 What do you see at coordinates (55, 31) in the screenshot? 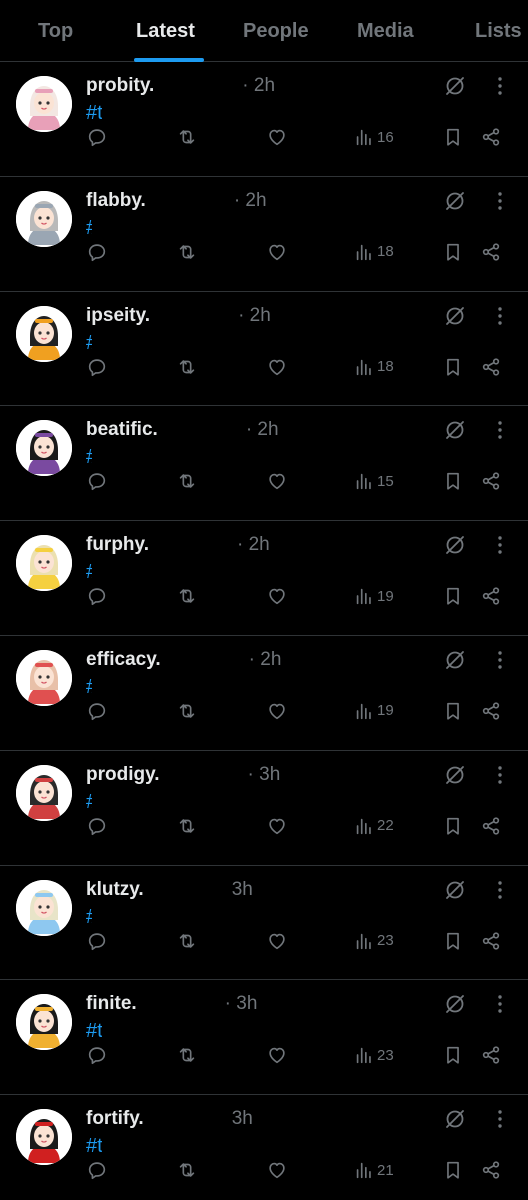
I see `tab-top: Top` at bounding box center [55, 31].